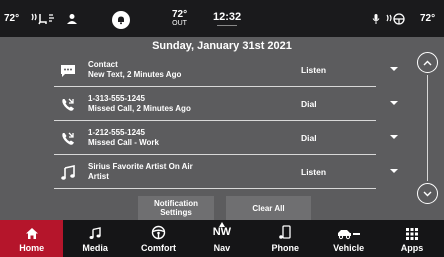 This screenshot has height=257, width=444. I want to click on heated-wheel-icon, so click(395, 18).